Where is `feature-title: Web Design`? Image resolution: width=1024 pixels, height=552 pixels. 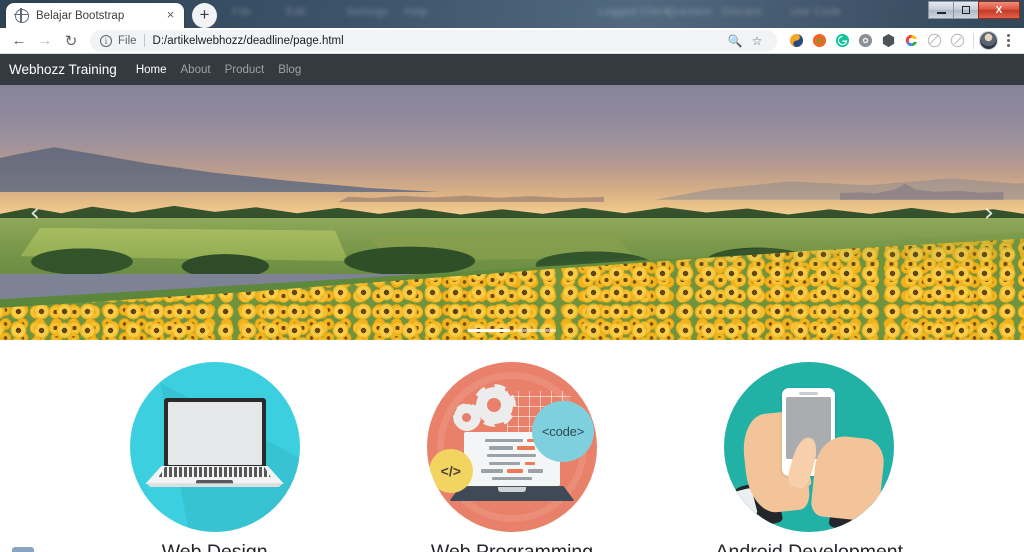
feature-title: Web Design is located at coordinates (214, 546).